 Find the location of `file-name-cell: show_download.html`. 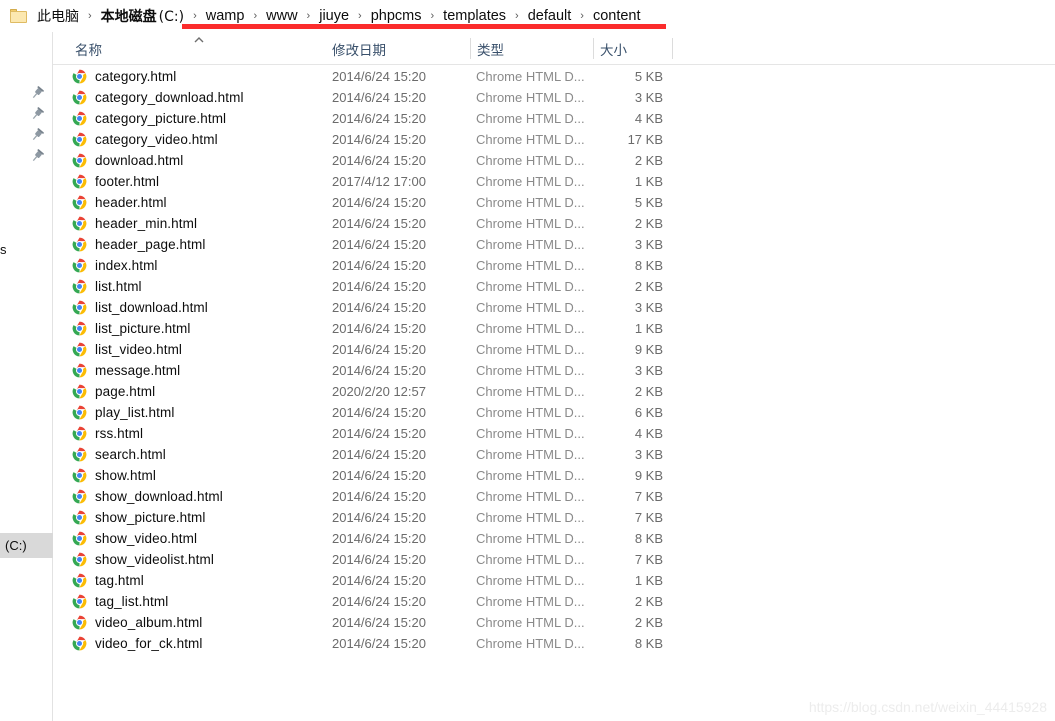

file-name-cell: show_download.html is located at coordinates (147, 496).